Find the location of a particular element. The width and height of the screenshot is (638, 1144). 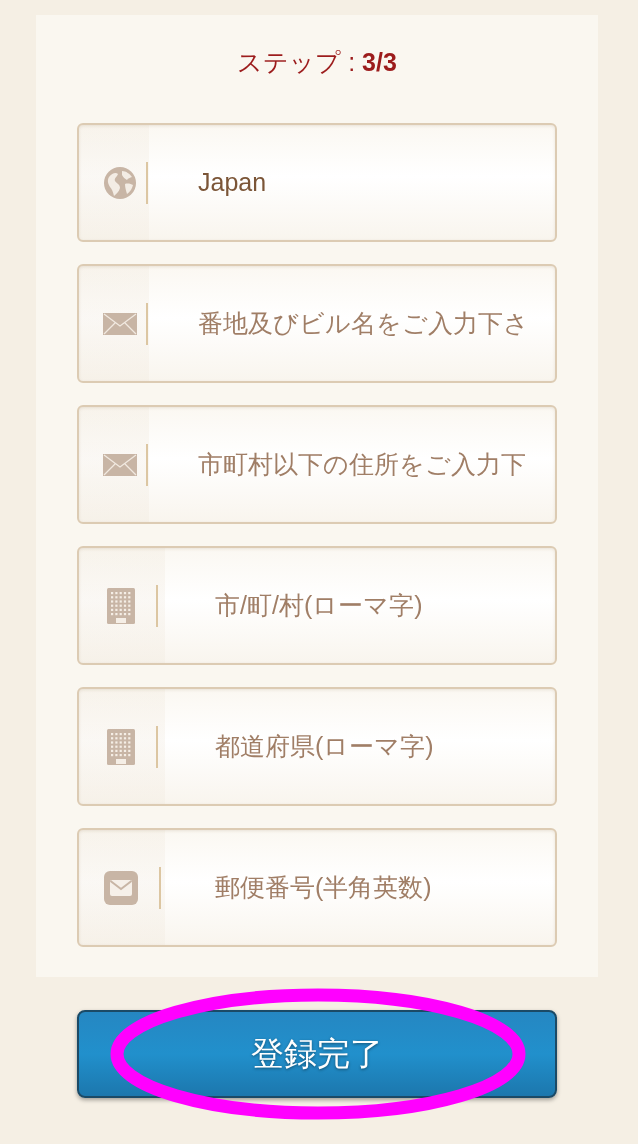

globe-icon is located at coordinates (120, 182).